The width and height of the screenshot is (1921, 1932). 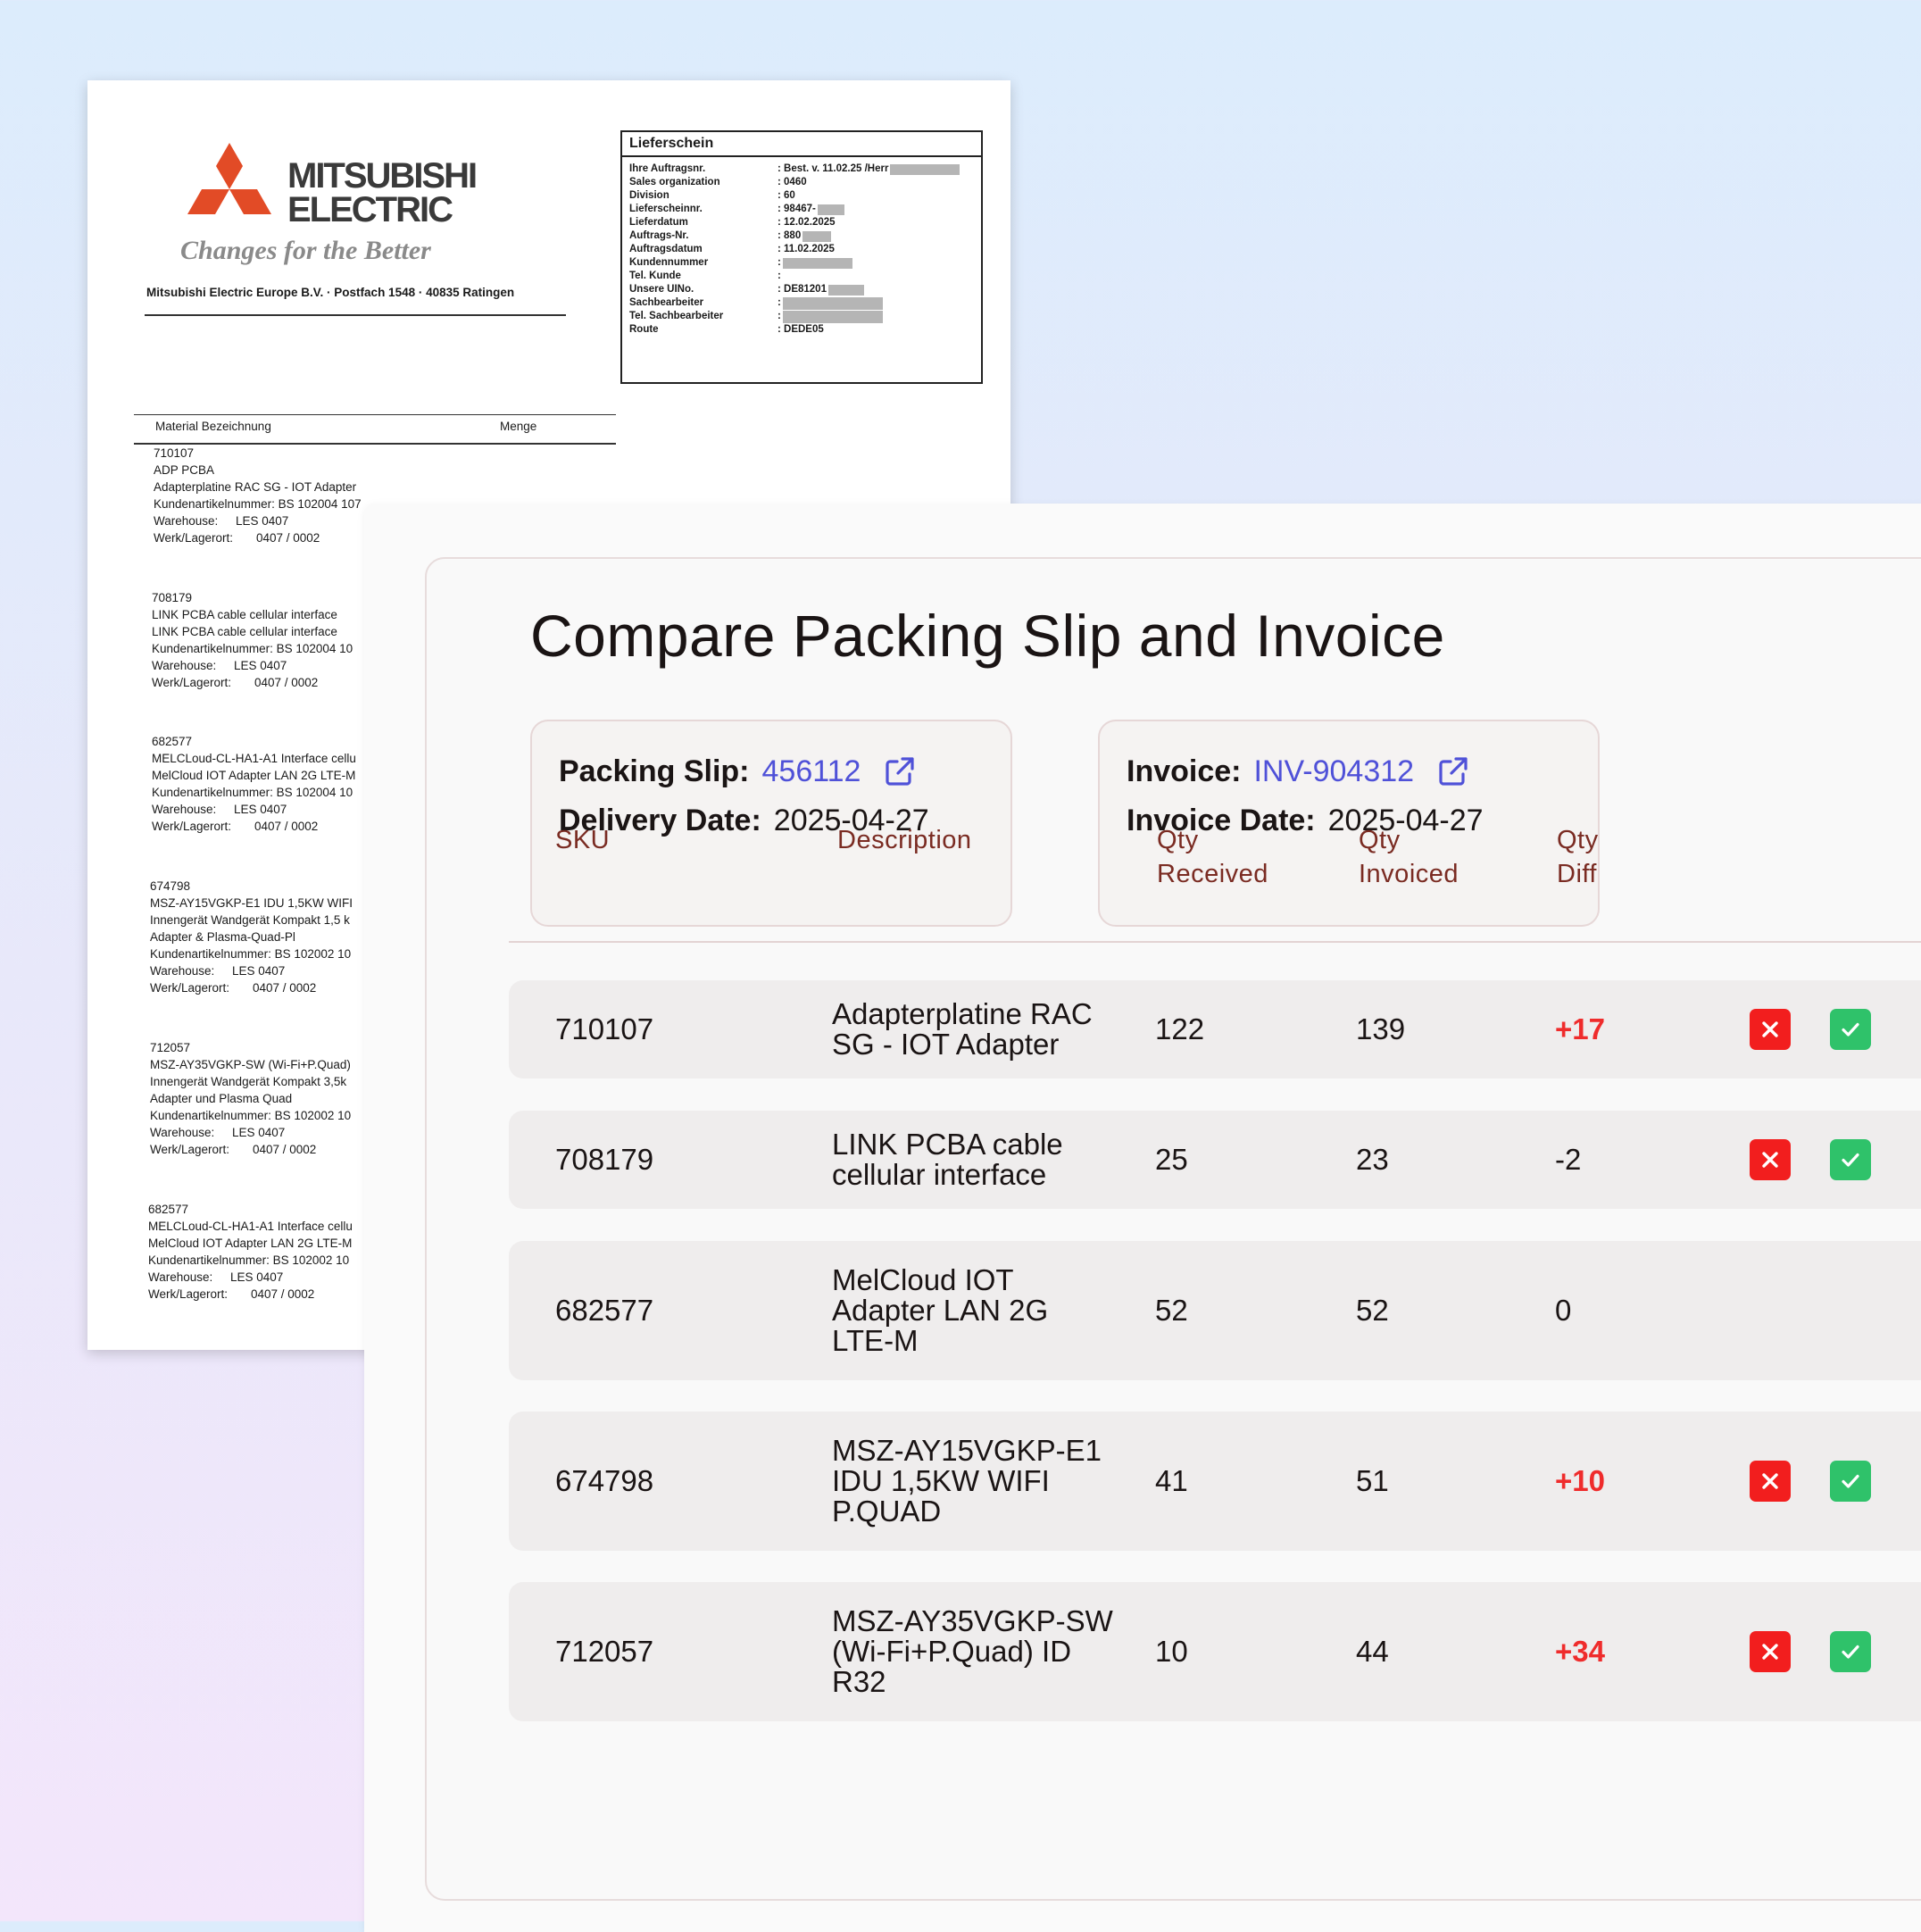 I want to click on column-header-qty-invoiced: Qty Invoiced, so click(x=1409, y=857).